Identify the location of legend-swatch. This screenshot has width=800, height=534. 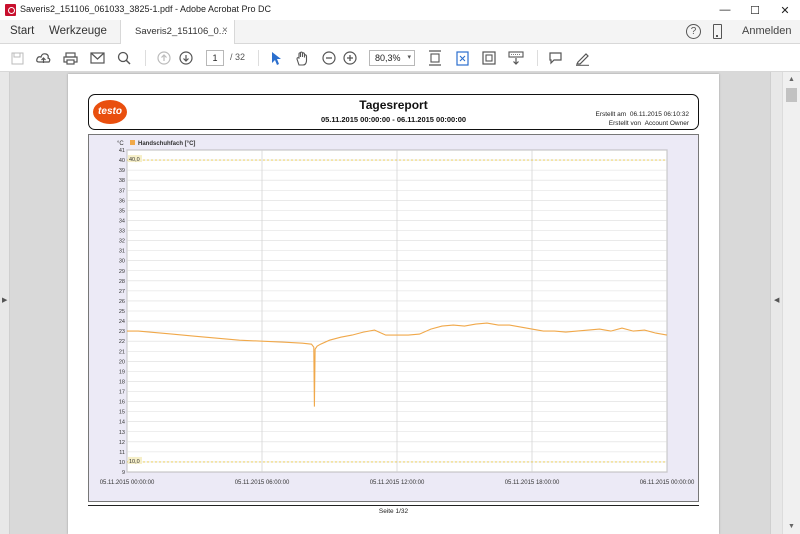
(132, 142).